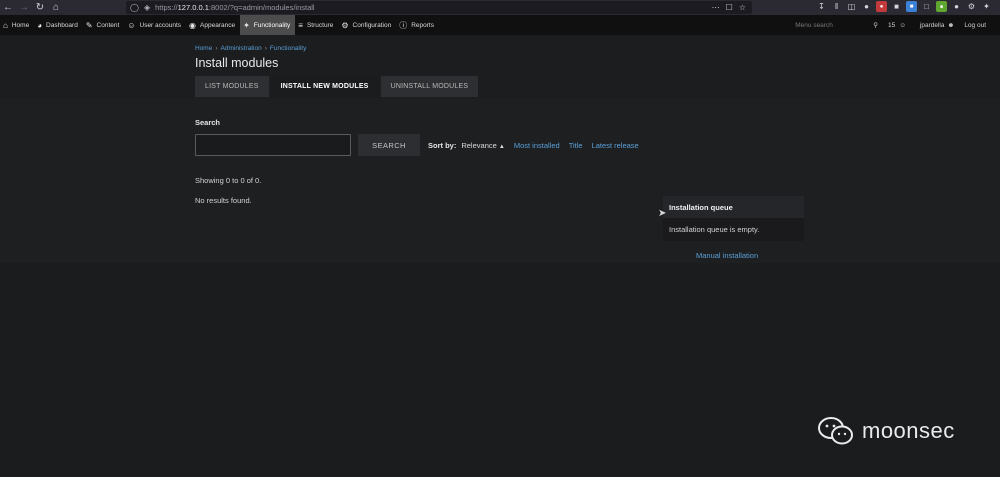 The width and height of the screenshot is (1000, 477). Describe the element at coordinates (932, 25) in the screenshot. I see `username: jpardella` at that location.